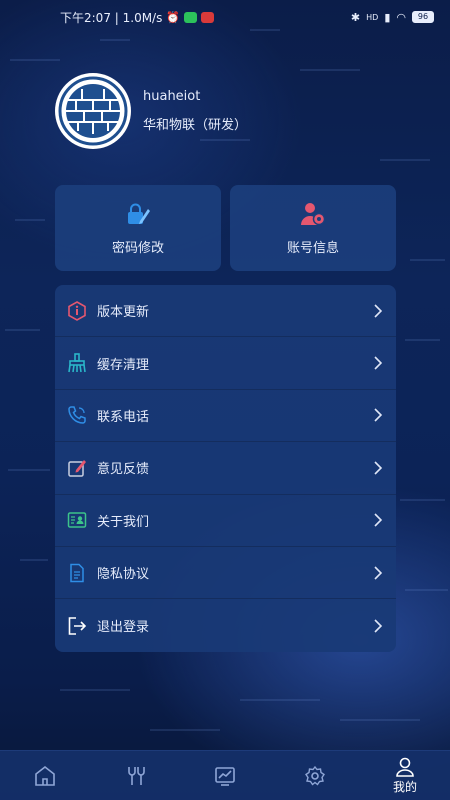 This screenshot has height=800, width=450. I want to click on menu-label-version-update: 版本更新, so click(123, 313).